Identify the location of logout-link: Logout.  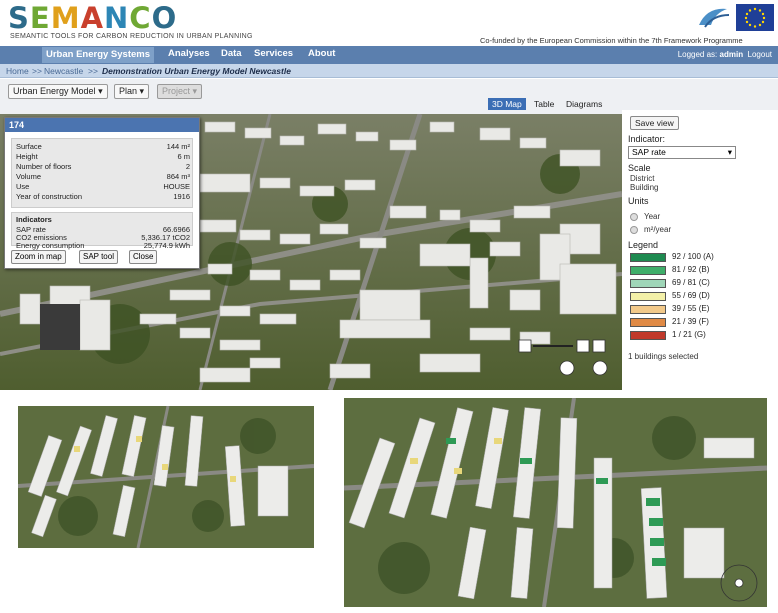
(760, 54).